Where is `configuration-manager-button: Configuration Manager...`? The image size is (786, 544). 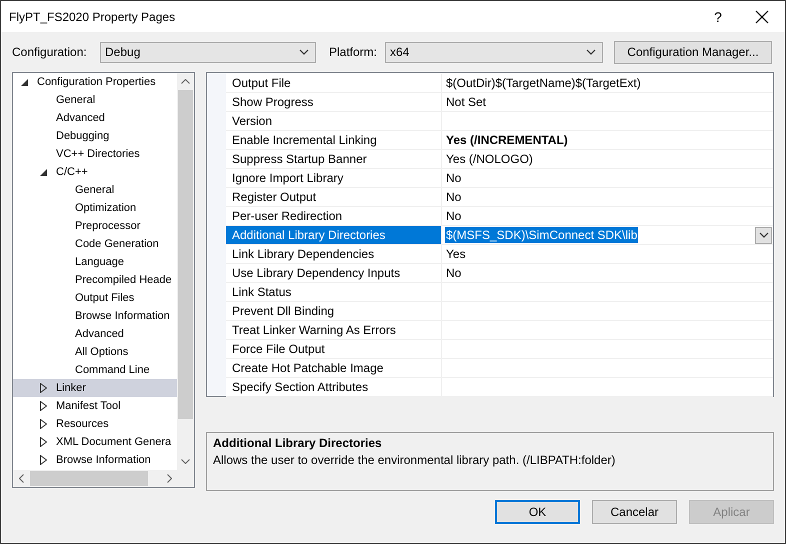
configuration-manager-button: Configuration Manager... is located at coordinates (693, 52).